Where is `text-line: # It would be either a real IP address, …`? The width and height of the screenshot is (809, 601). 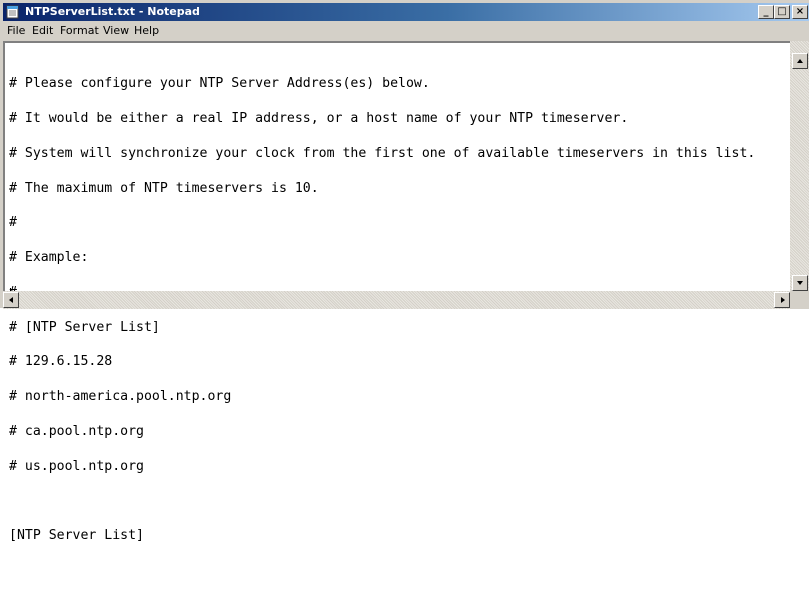
text-line: # It would be either a real IP address, … is located at coordinates (319, 118).